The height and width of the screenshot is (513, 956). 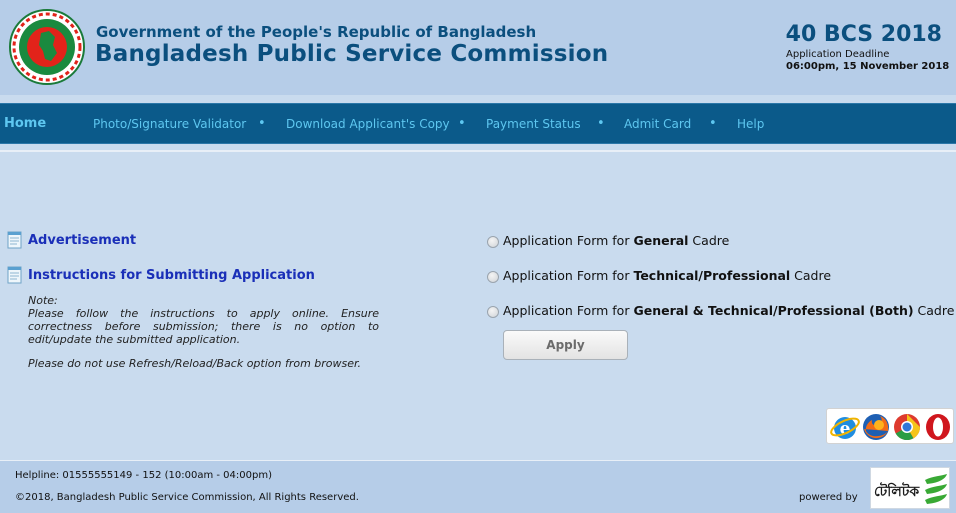 What do you see at coordinates (876, 427) in the screenshot?
I see `firefox-icon` at bounding box center [876, 427].